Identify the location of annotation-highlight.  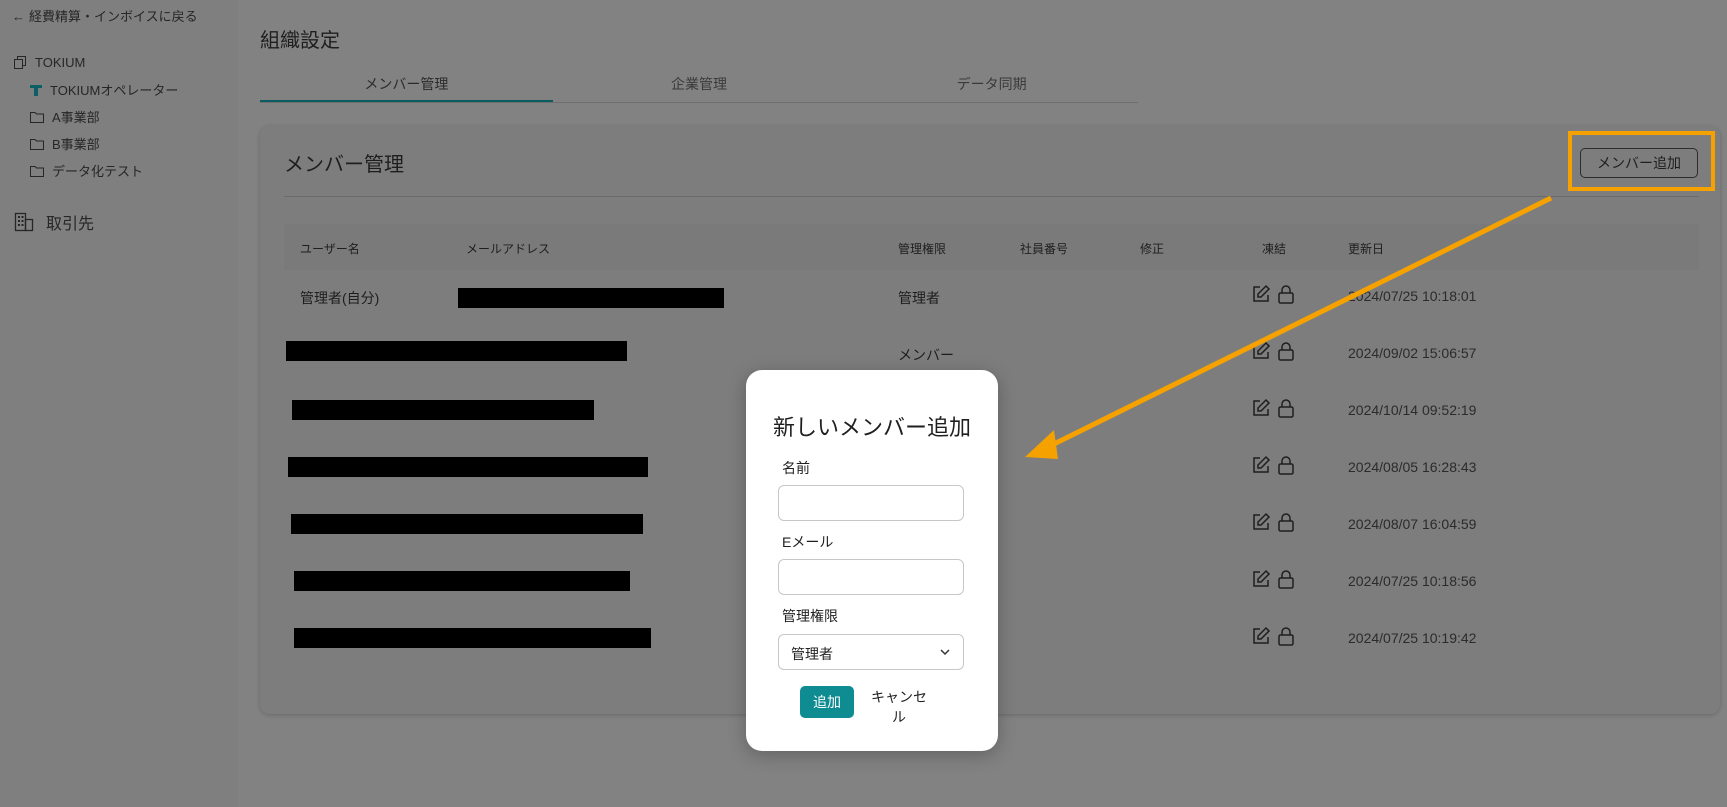
(1641, 161).